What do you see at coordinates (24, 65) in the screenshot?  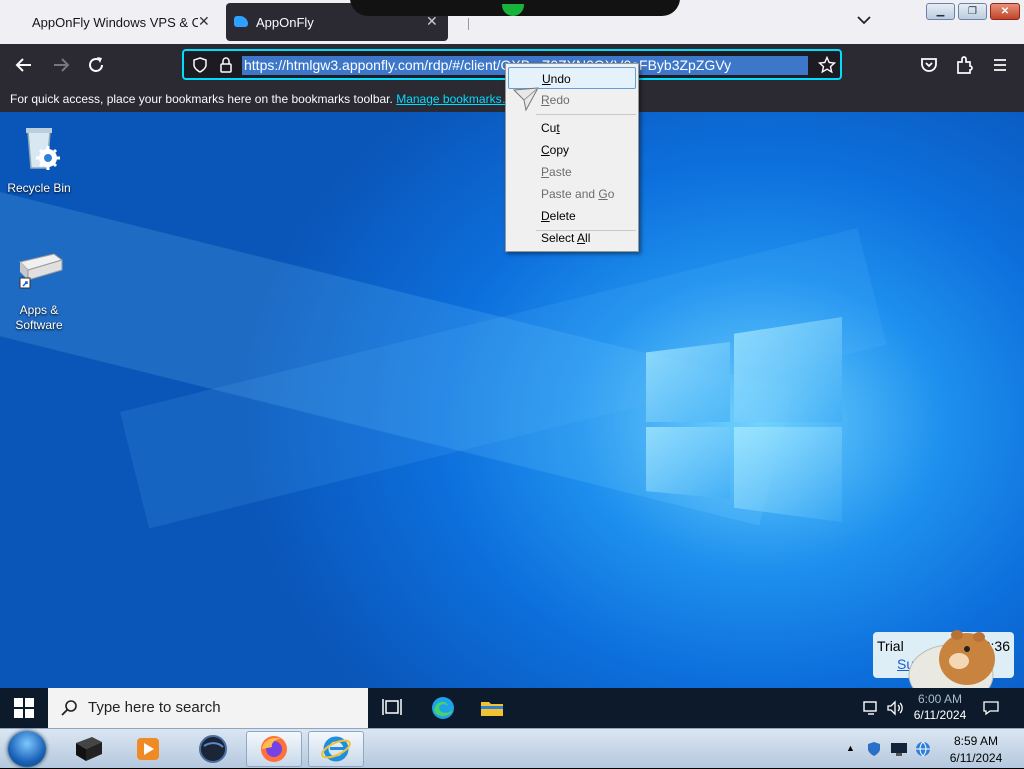 I see `back-arrow-icon` at bounding box center [24, 65].